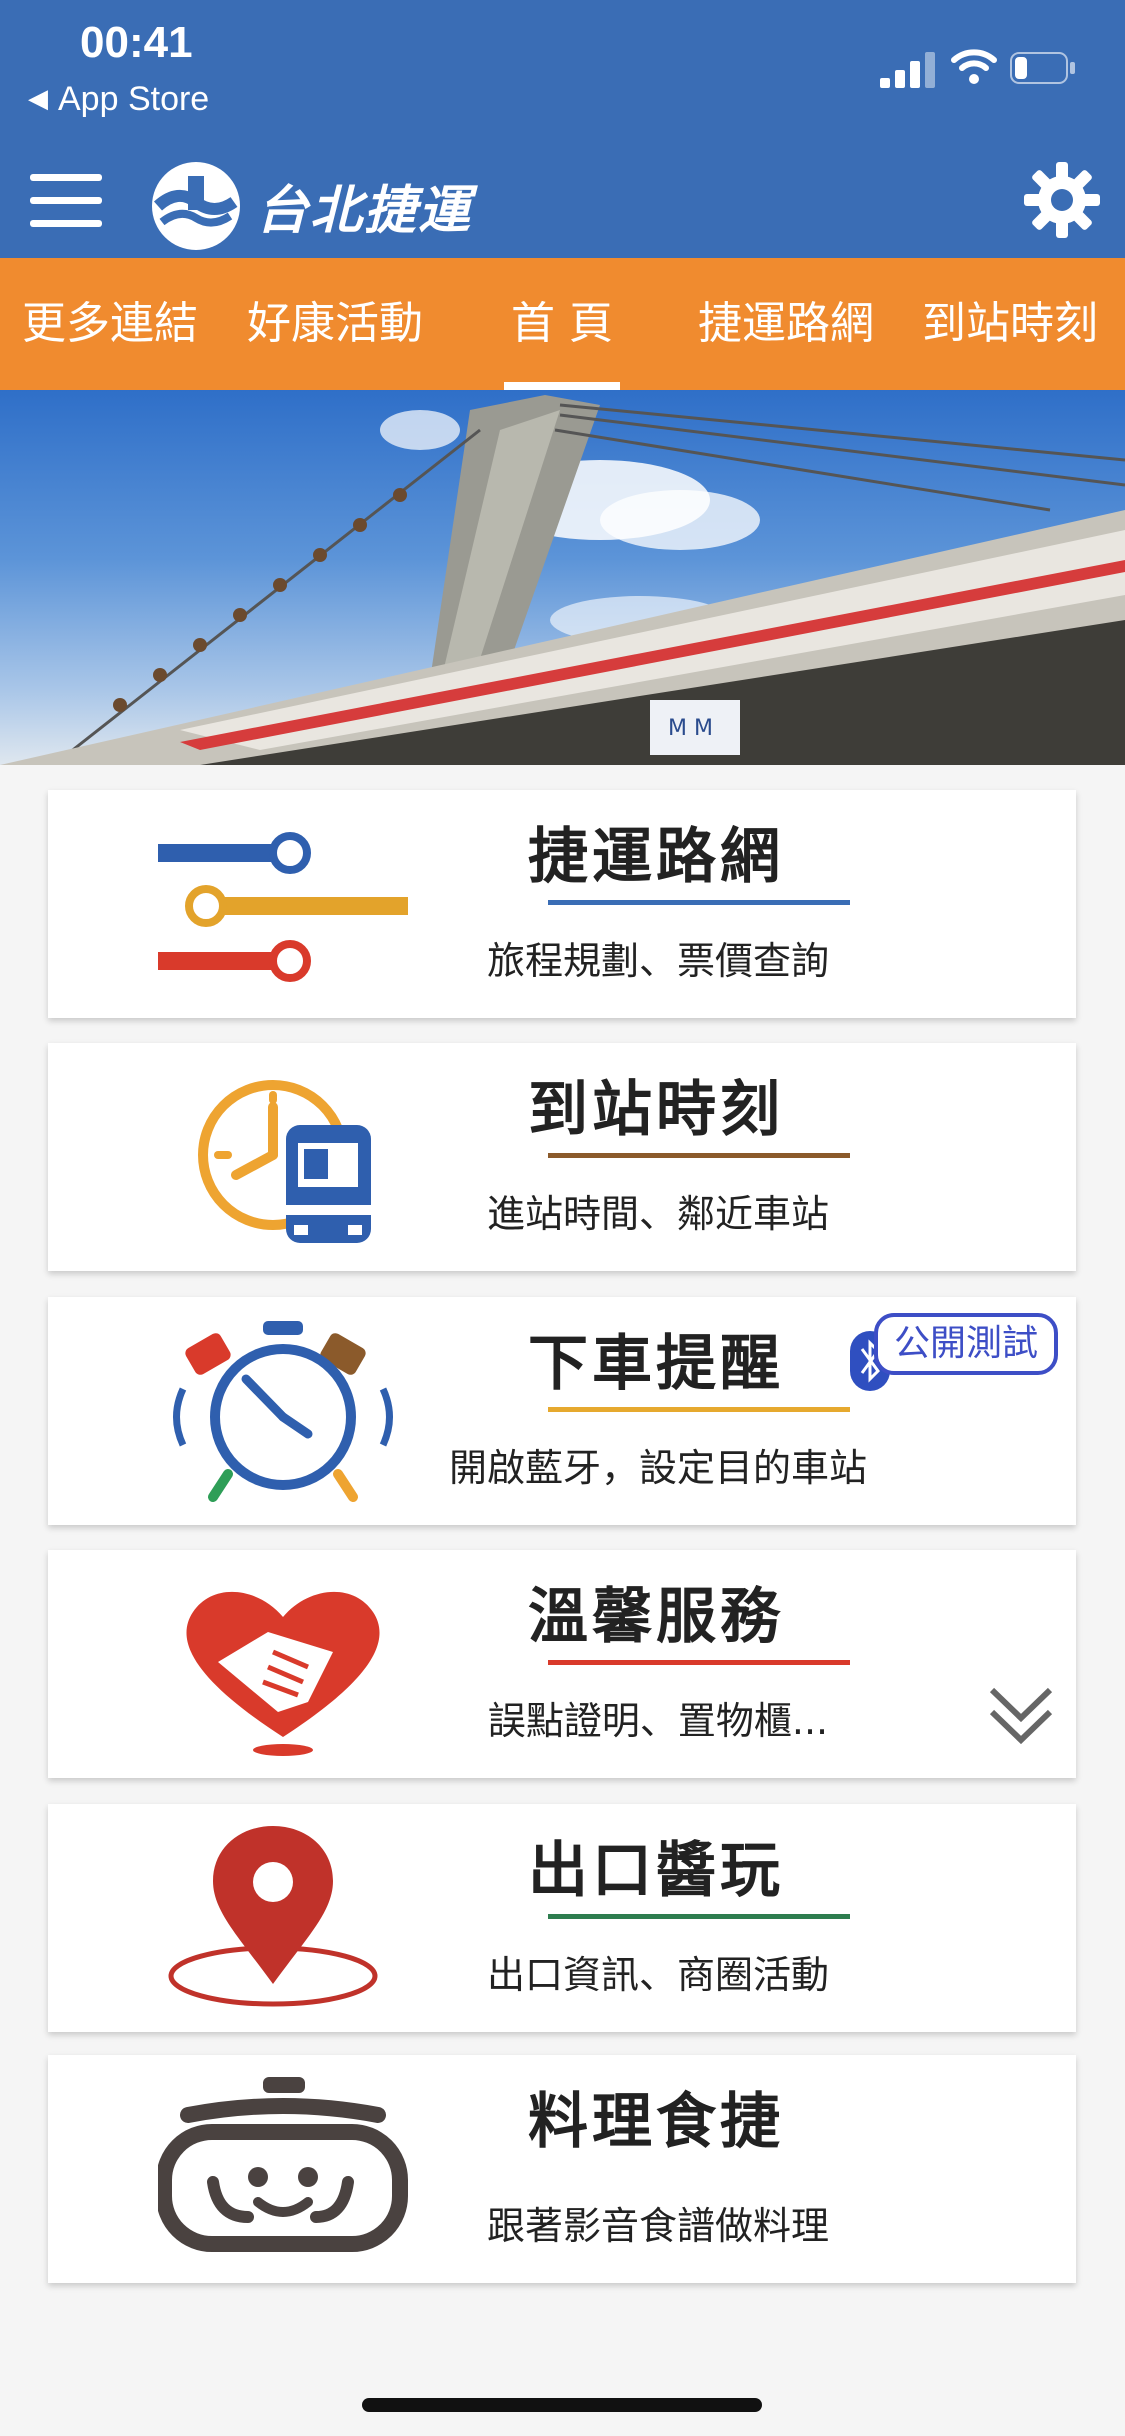 The width and height of the screenshot is (1125, 2436). I want to click on alarm-clock-icon, so click(283, 1411).